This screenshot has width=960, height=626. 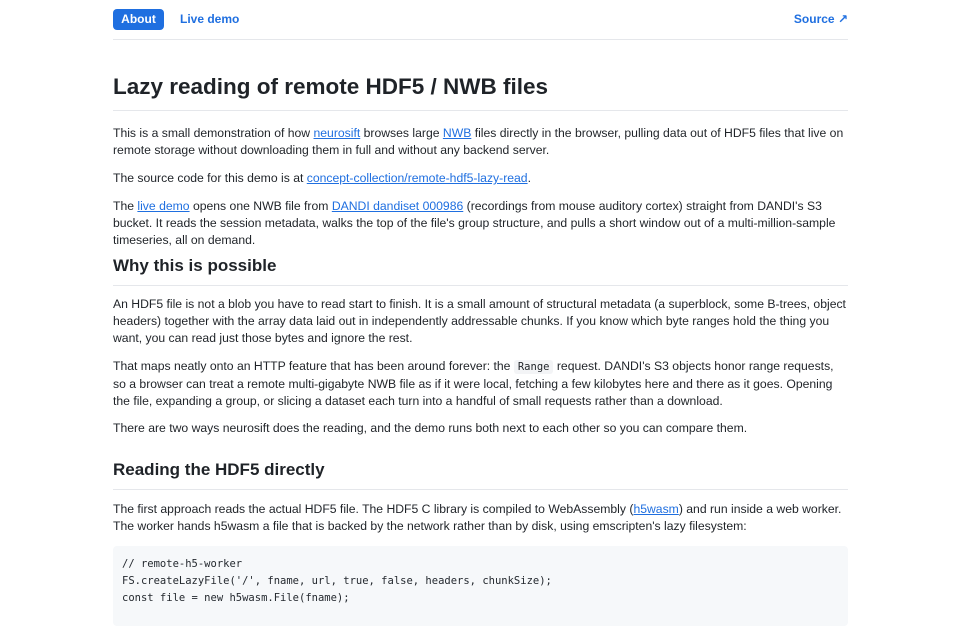 I want to click on source-link: Source ↗, so click(x=821, y=19).